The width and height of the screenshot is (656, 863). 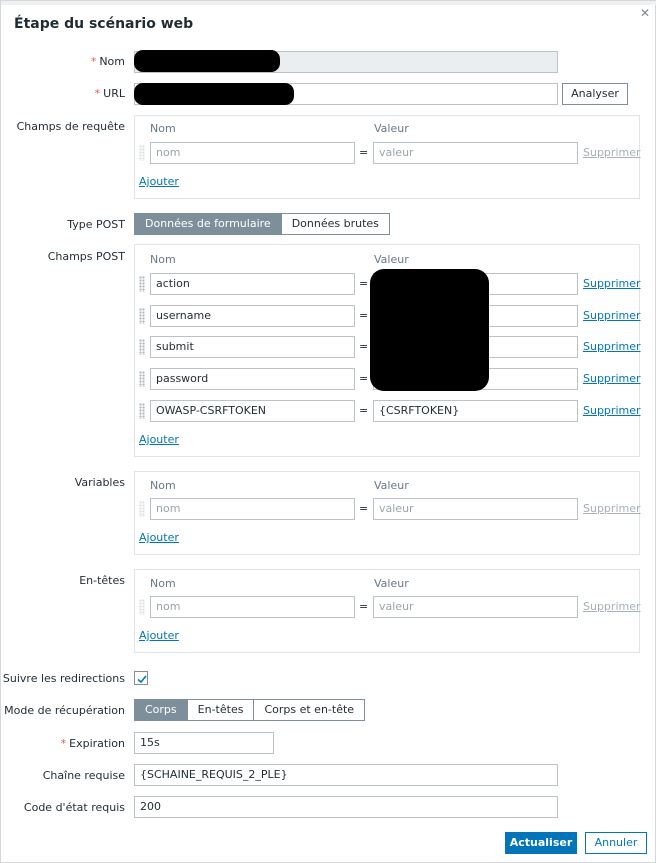 I want to click on retrieve-mode-switch: Corps En-têtes Corps et en-tête, so click(x=250, y=710).